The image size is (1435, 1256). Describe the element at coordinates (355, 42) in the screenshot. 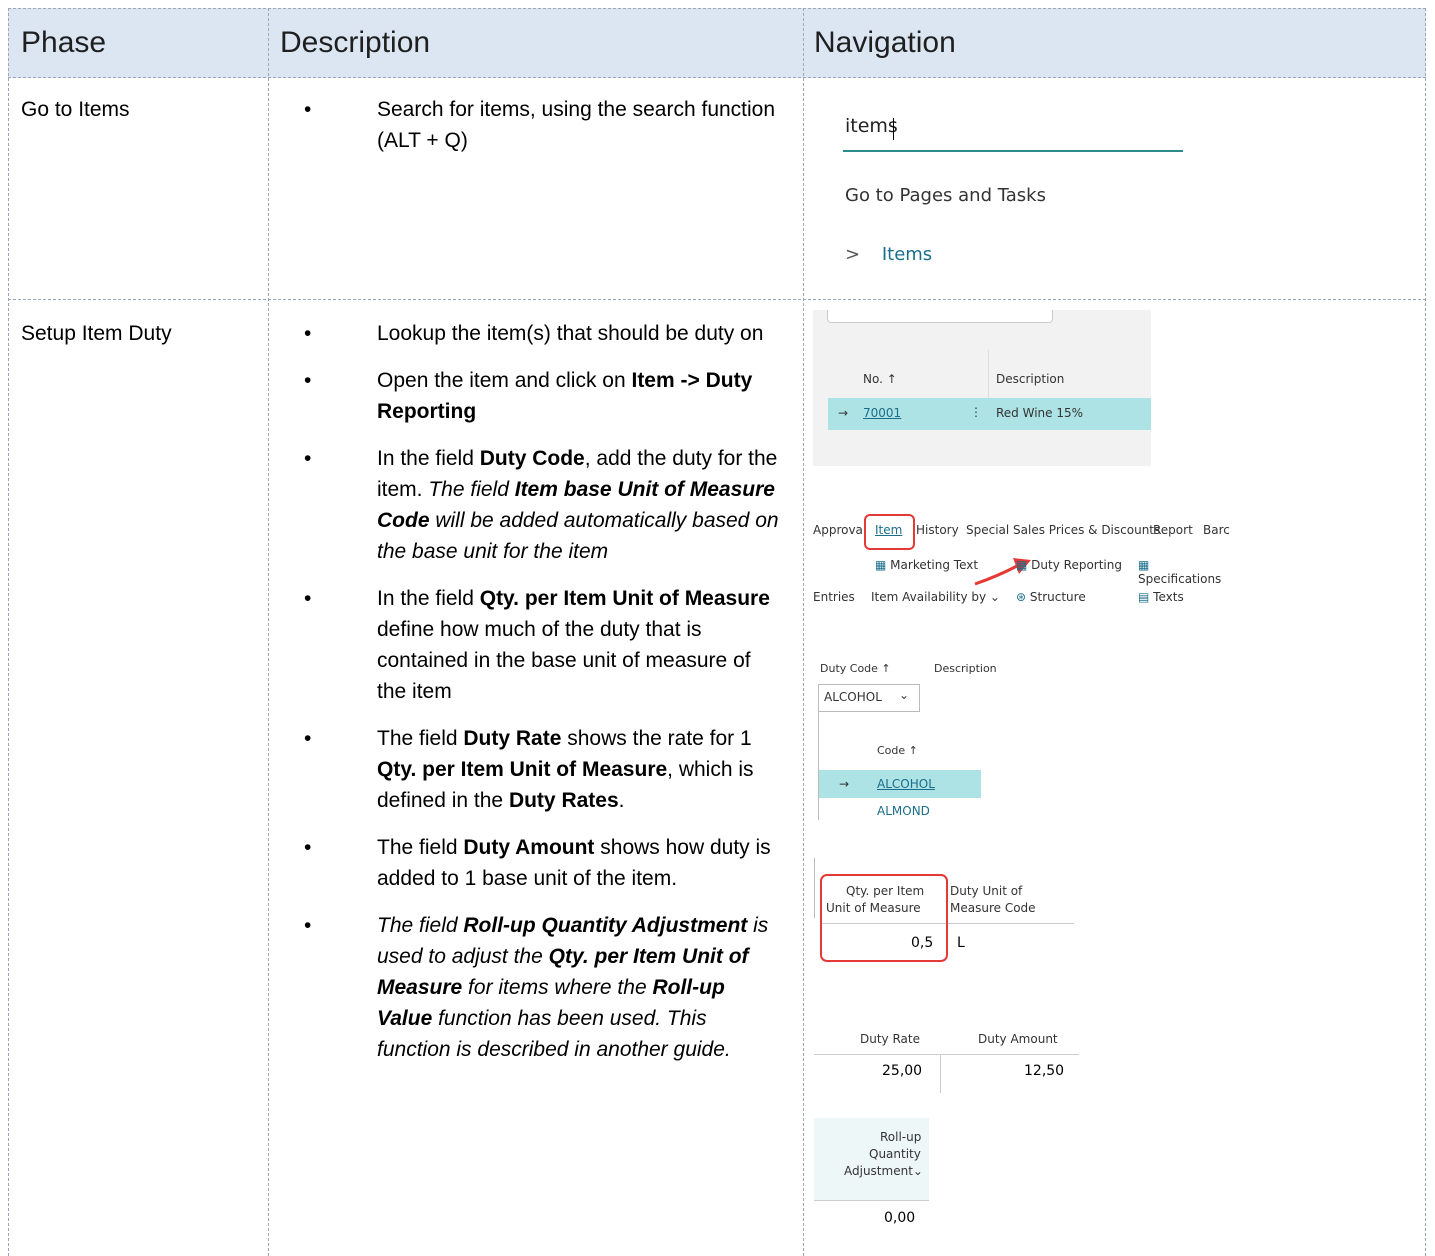

I see `header-description: Description` at that location.